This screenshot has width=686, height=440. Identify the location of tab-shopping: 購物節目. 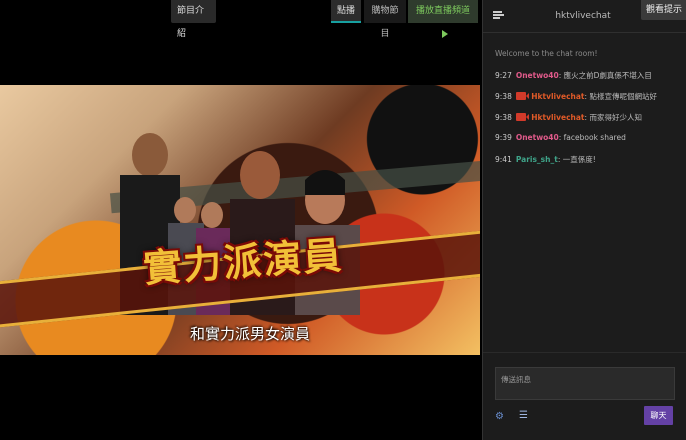
(385, 19).